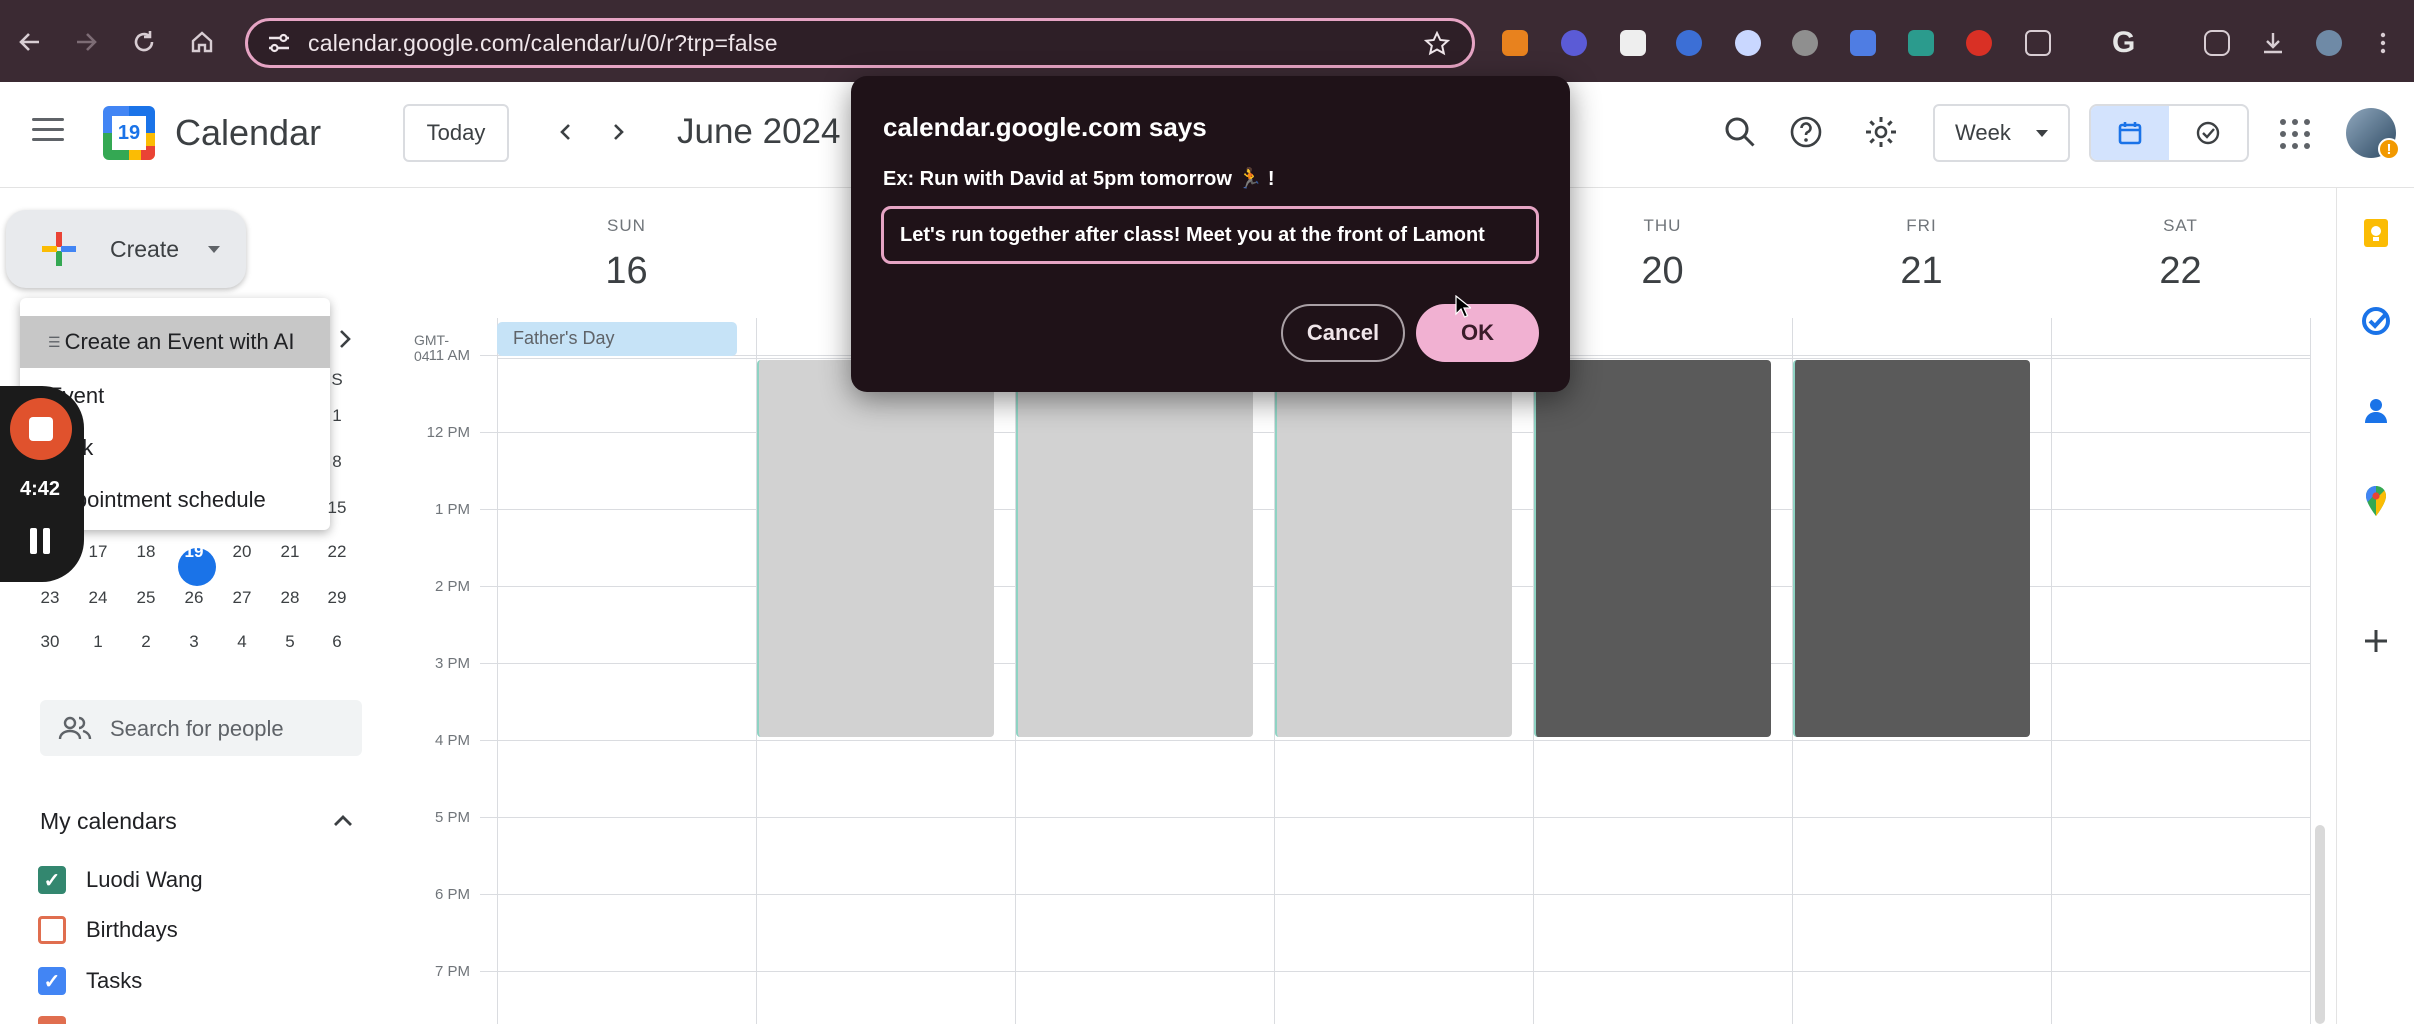  What do you see at coordinates (2295, 134) in the screenshot?
I see `google-apps-icon` at bounding box center [2295, 134].